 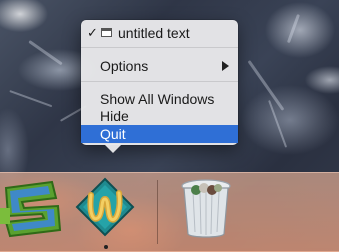 What do you see at coordinates (206, 209) in the screenshot?
I see `trash-icon` at bounding box center [206, 209].